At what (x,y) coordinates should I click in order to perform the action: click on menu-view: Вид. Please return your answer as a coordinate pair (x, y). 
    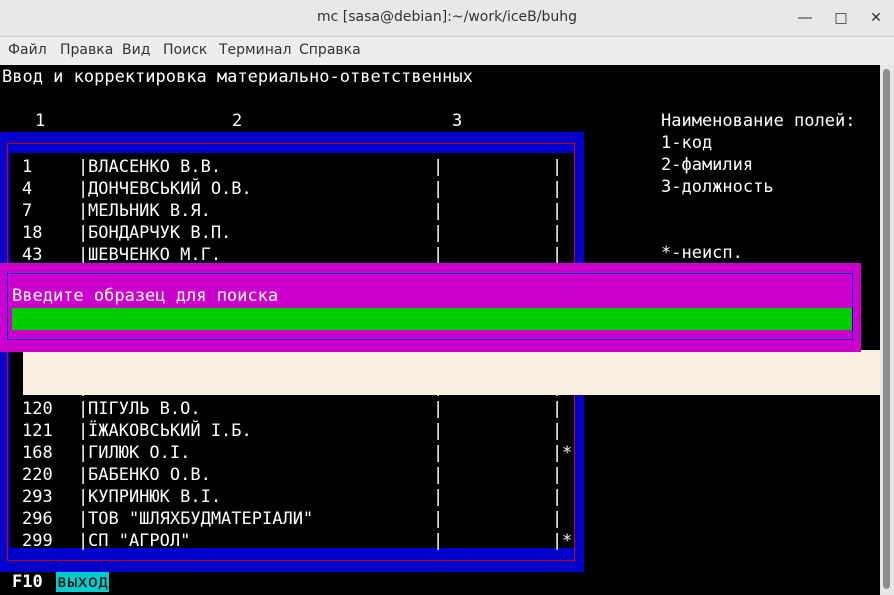
    Looking at the image, I should click on (136, 50).